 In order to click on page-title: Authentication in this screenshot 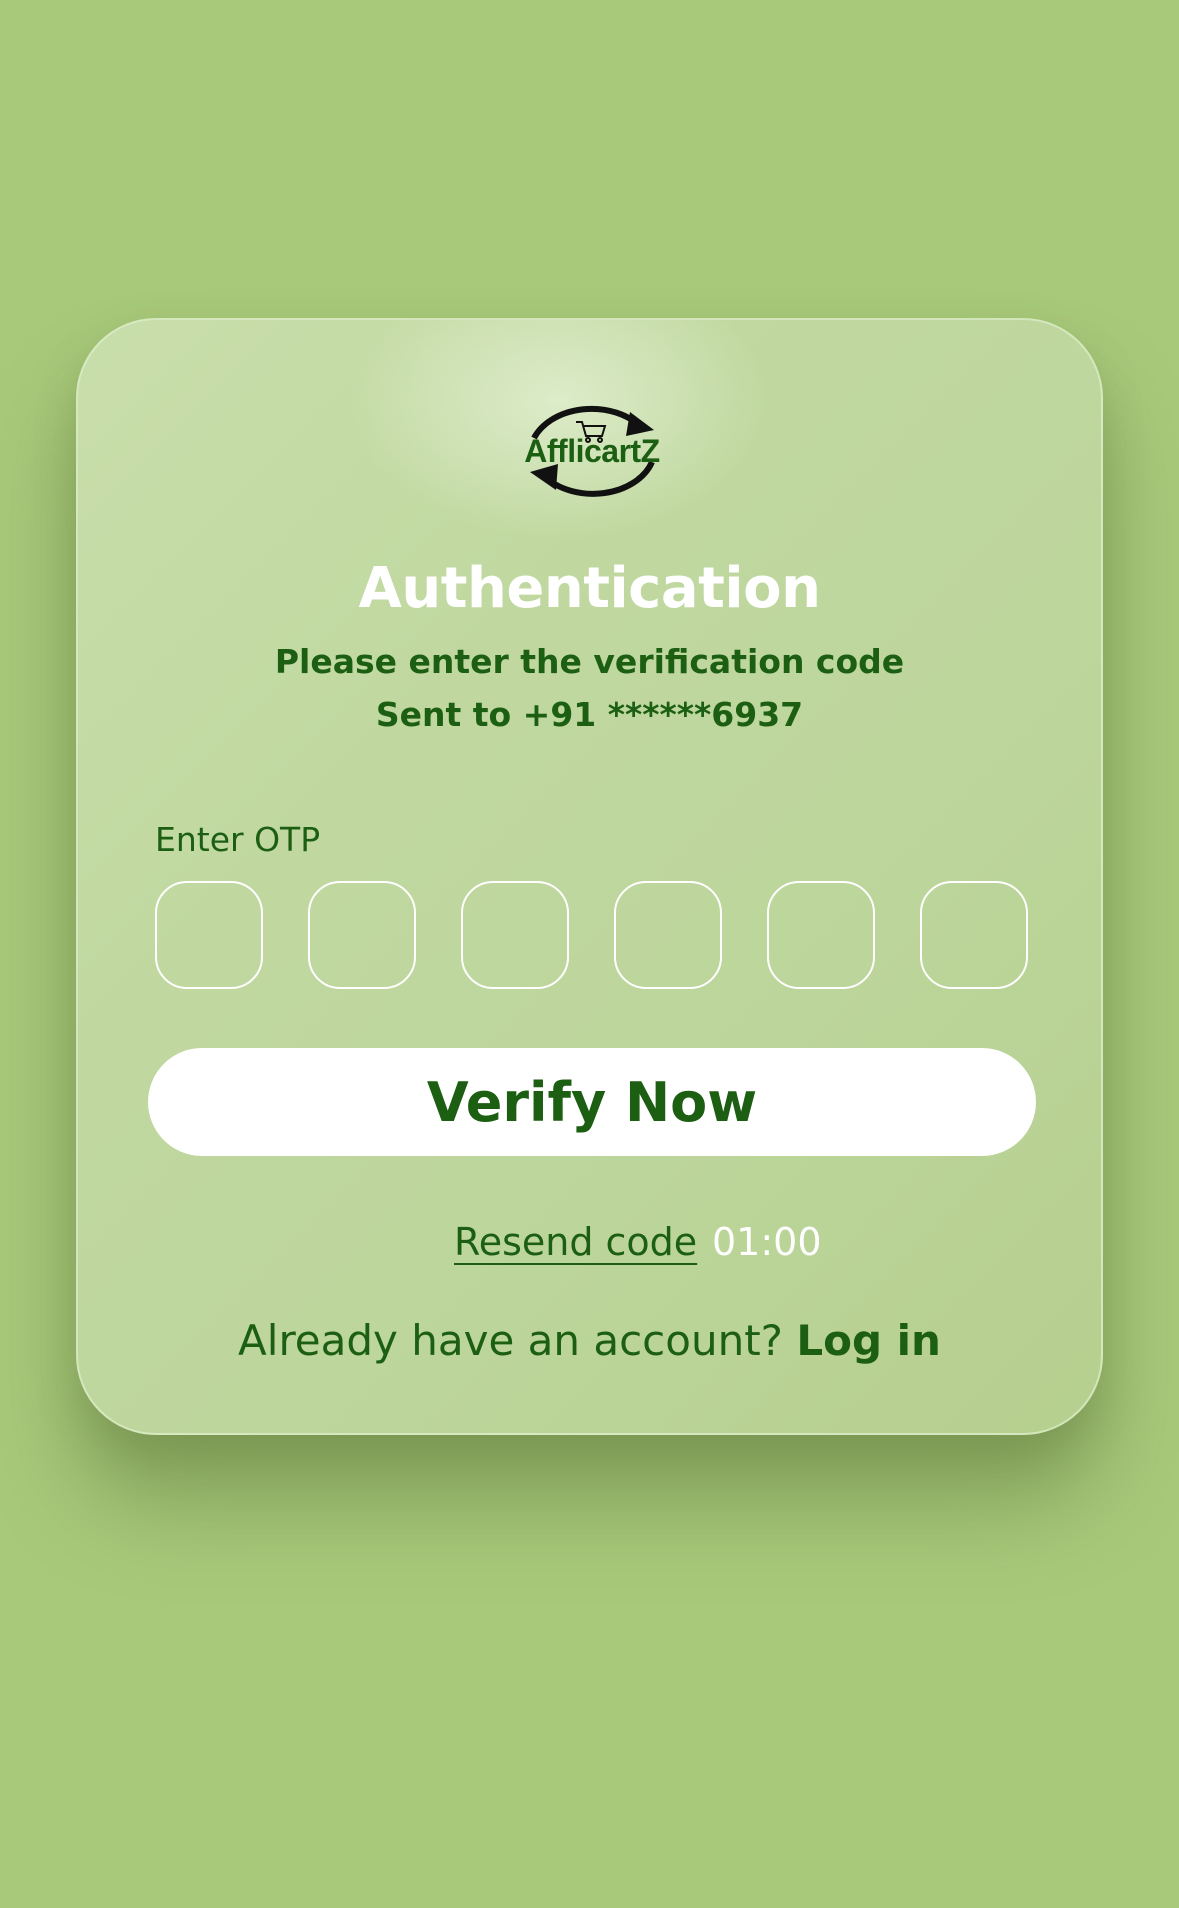, I will do `click(589, 588)`.